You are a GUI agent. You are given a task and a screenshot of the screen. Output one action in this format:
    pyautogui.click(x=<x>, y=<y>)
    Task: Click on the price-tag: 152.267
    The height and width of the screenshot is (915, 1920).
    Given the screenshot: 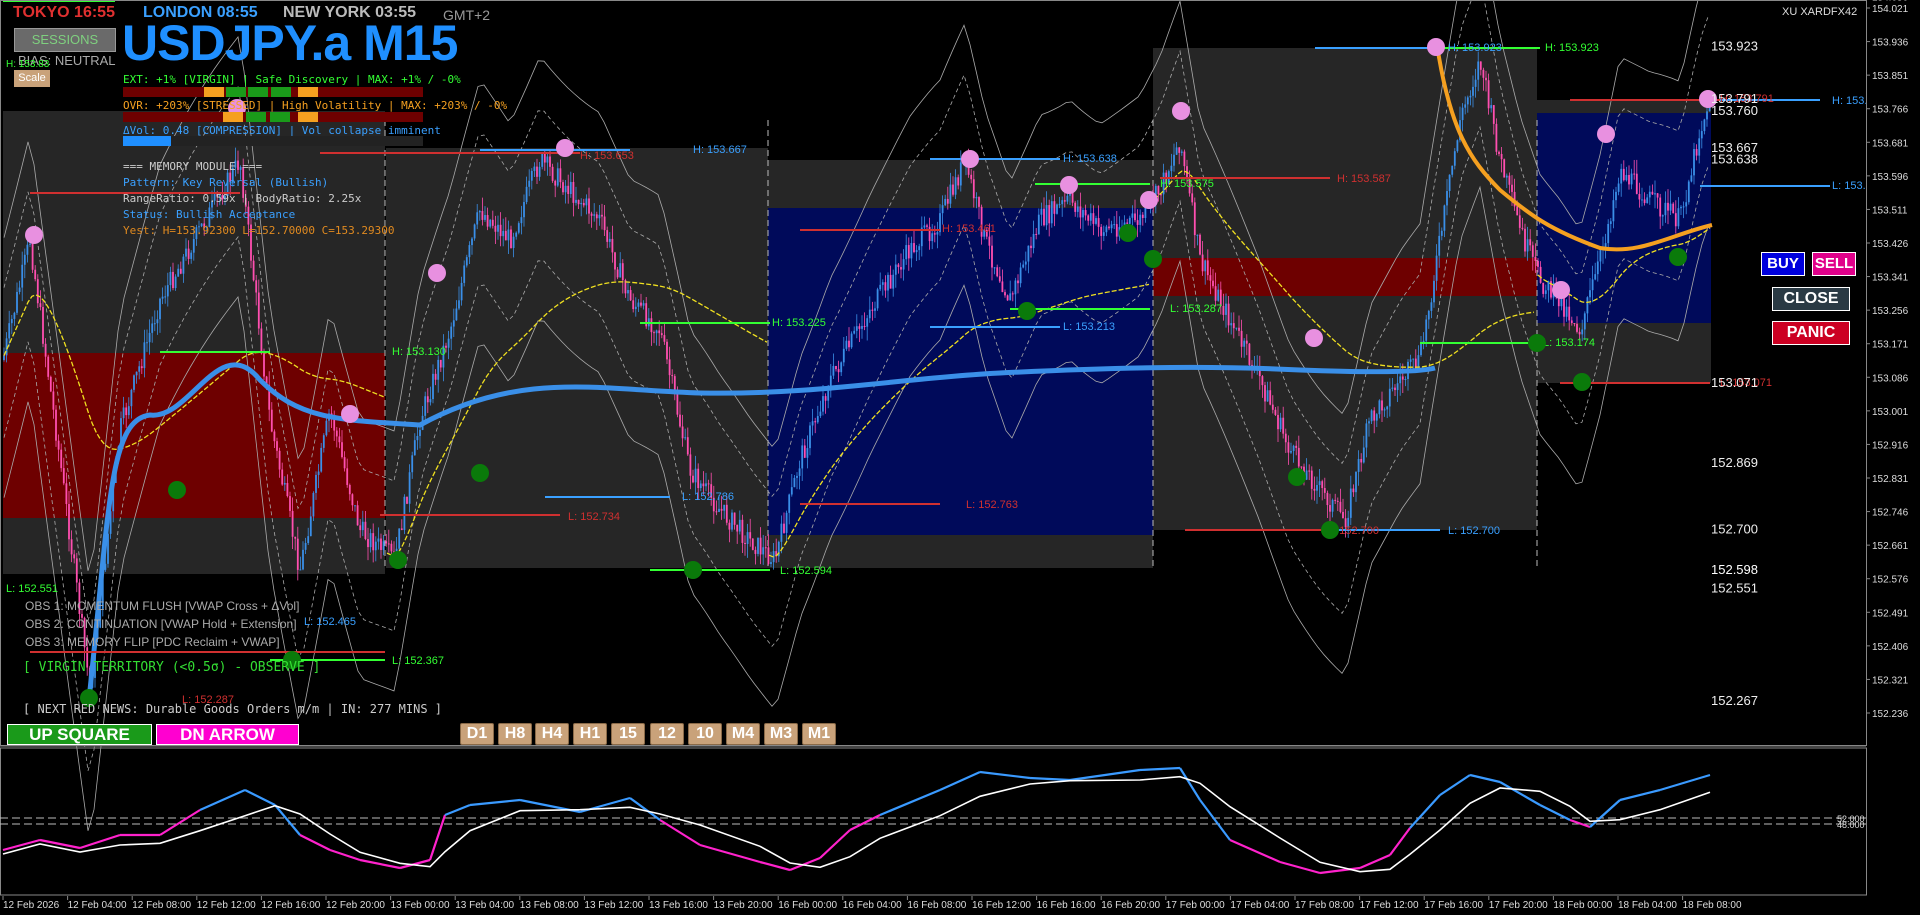 What is the action you would take?
    pyautogui.click(x=1734, y=700)
    